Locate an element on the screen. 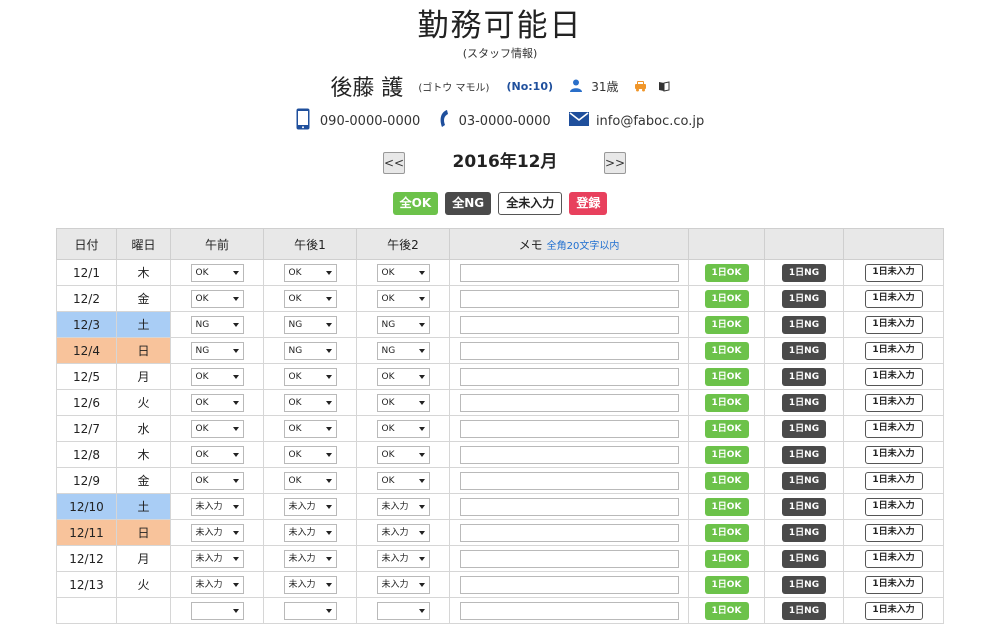 The image size is (1000, 624). email-address: info@faboc.co.jp is located at coordinates (650, 121).